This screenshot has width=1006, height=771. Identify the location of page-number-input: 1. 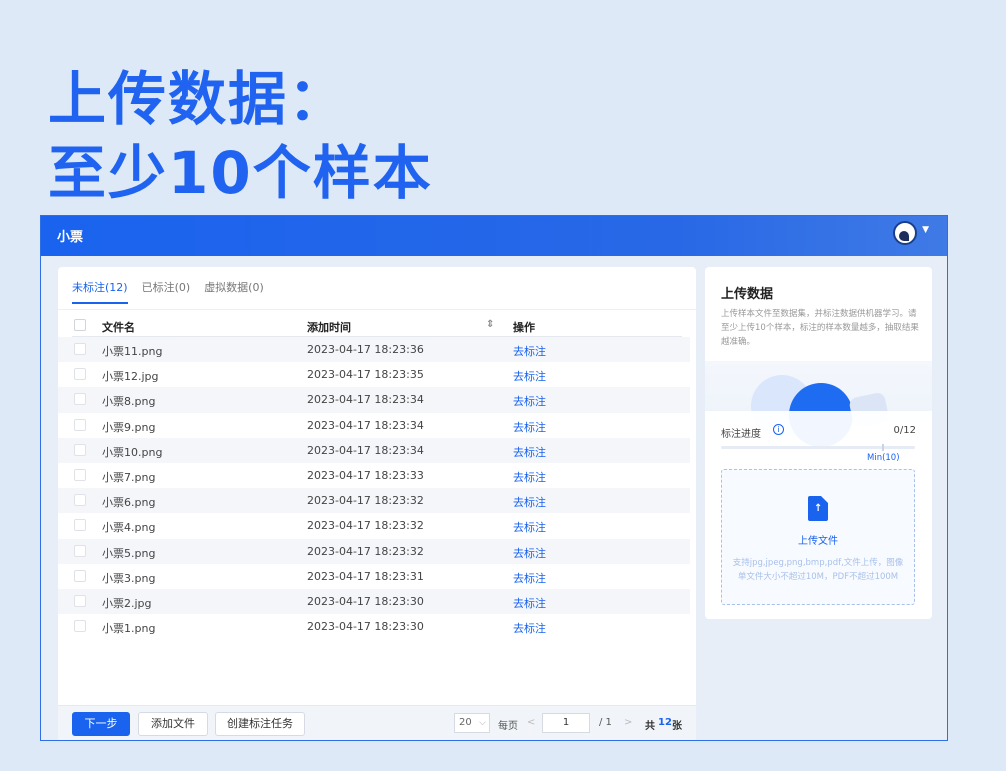
(566, 723).